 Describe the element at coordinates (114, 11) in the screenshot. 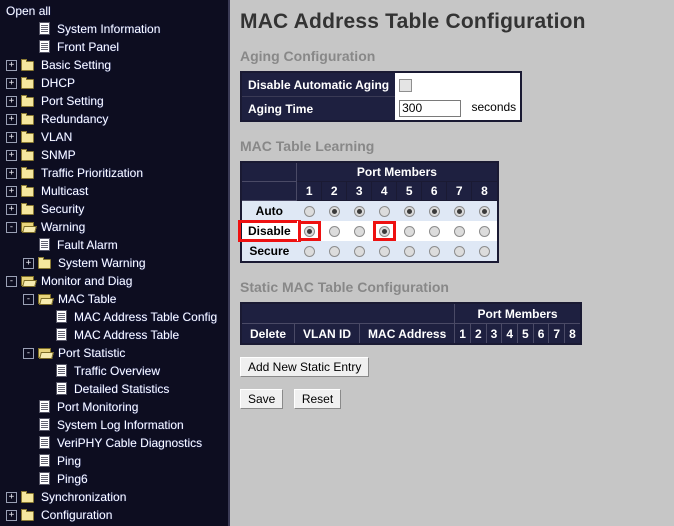

I see `open-all-link: Open all` at that location.